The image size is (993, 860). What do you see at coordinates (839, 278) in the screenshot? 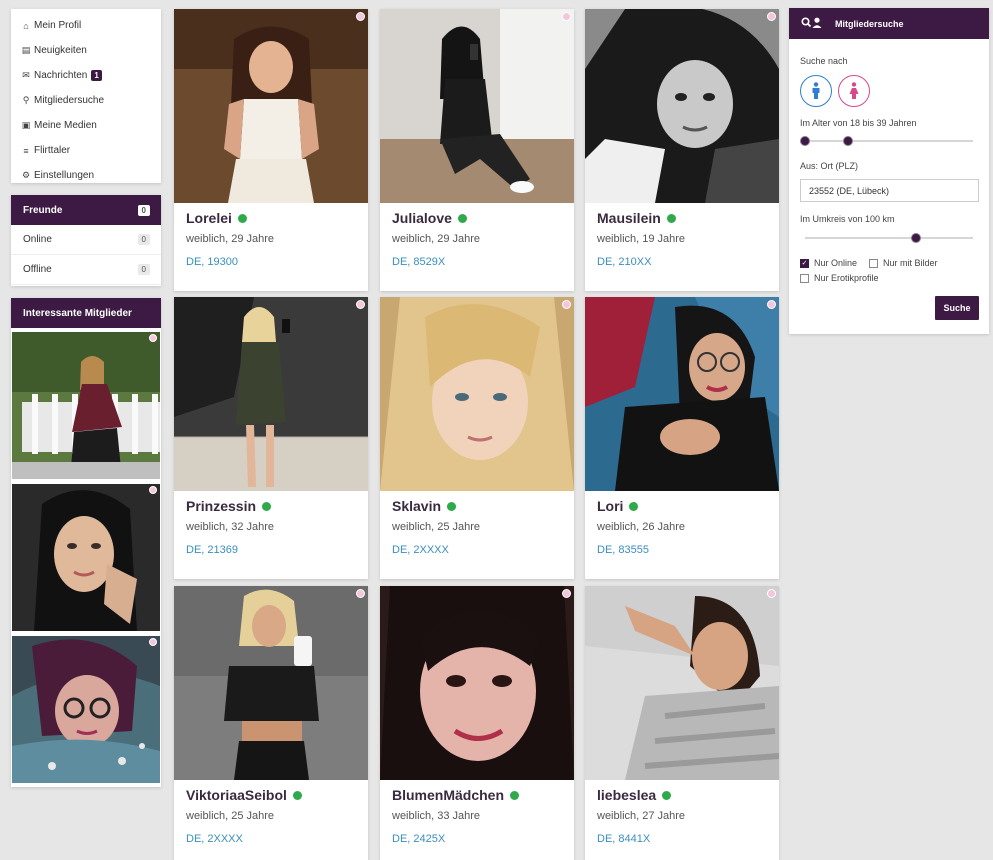
I see `only-erotic-profiles-checkbox: Nur Erotikprofile` at bounding box center [839, 278].